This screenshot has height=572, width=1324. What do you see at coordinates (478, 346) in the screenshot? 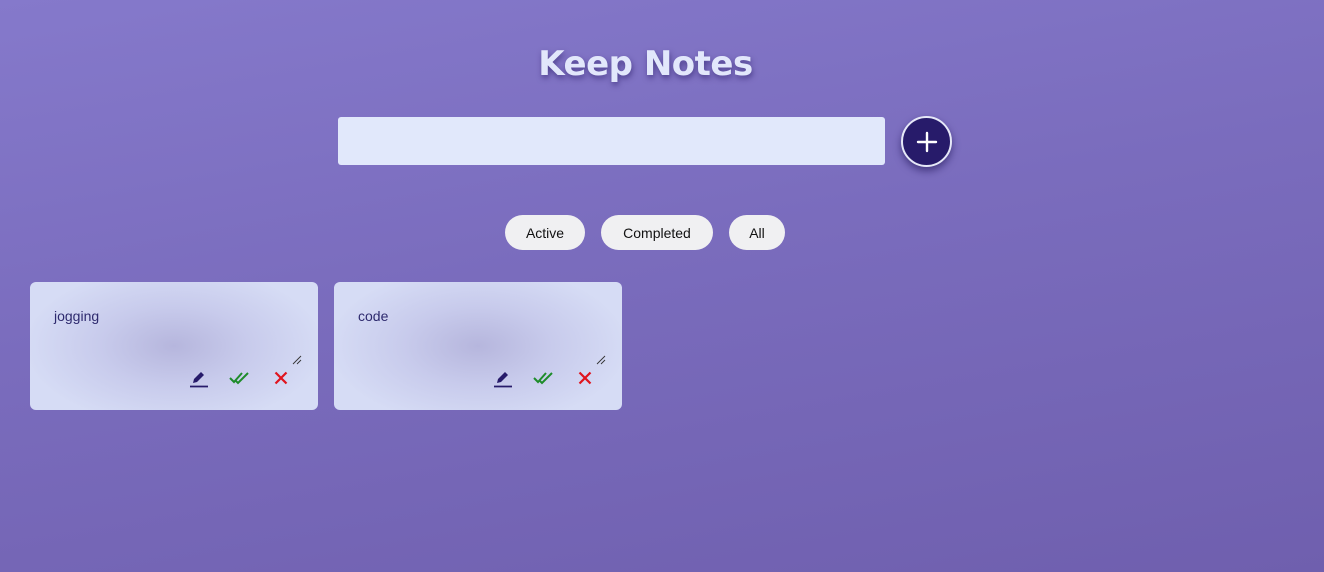
I see `note-card: code` at bounding box center [478, 346].